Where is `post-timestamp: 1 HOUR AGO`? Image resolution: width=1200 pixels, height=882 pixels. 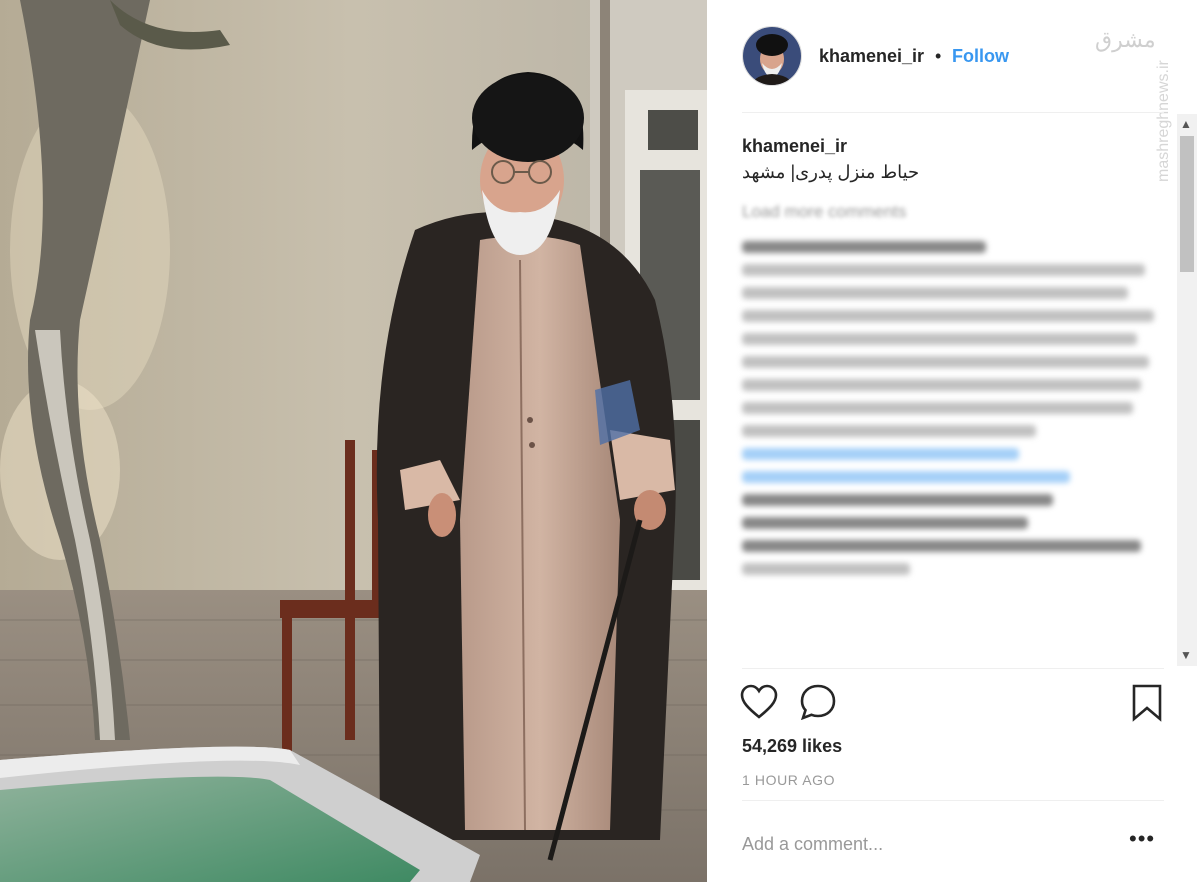 post-timestamp: 1 HOUR AGO is located at coordinates (789, 780).